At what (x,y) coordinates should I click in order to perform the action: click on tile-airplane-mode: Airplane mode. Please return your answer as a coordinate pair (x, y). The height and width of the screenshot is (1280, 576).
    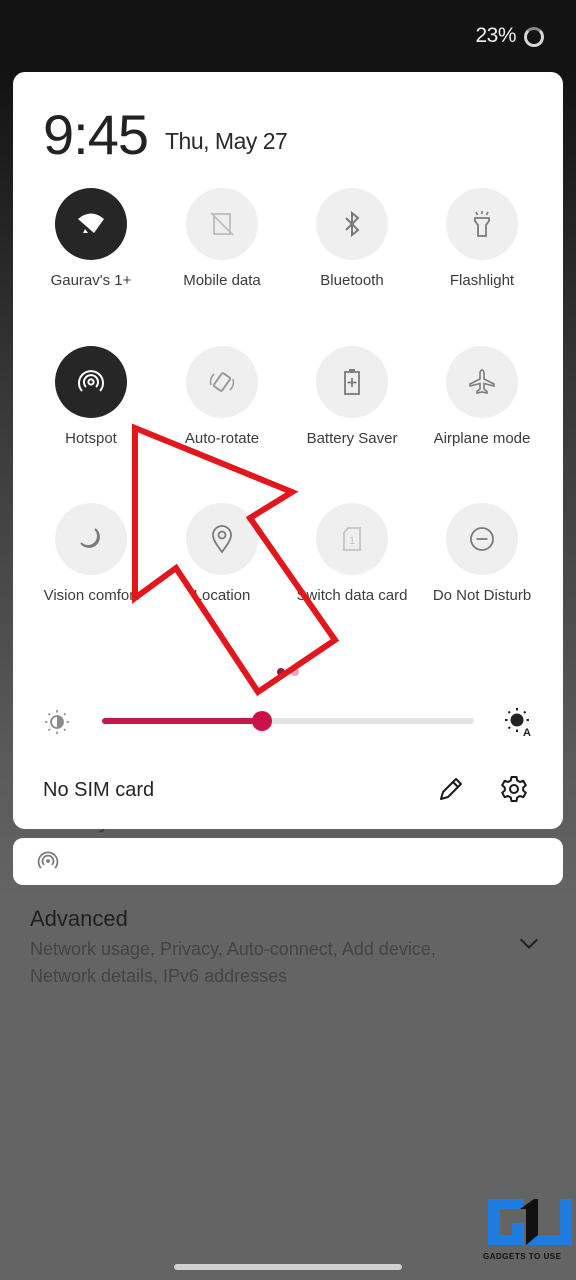
    Looking at the image, I should click on (482, 411).